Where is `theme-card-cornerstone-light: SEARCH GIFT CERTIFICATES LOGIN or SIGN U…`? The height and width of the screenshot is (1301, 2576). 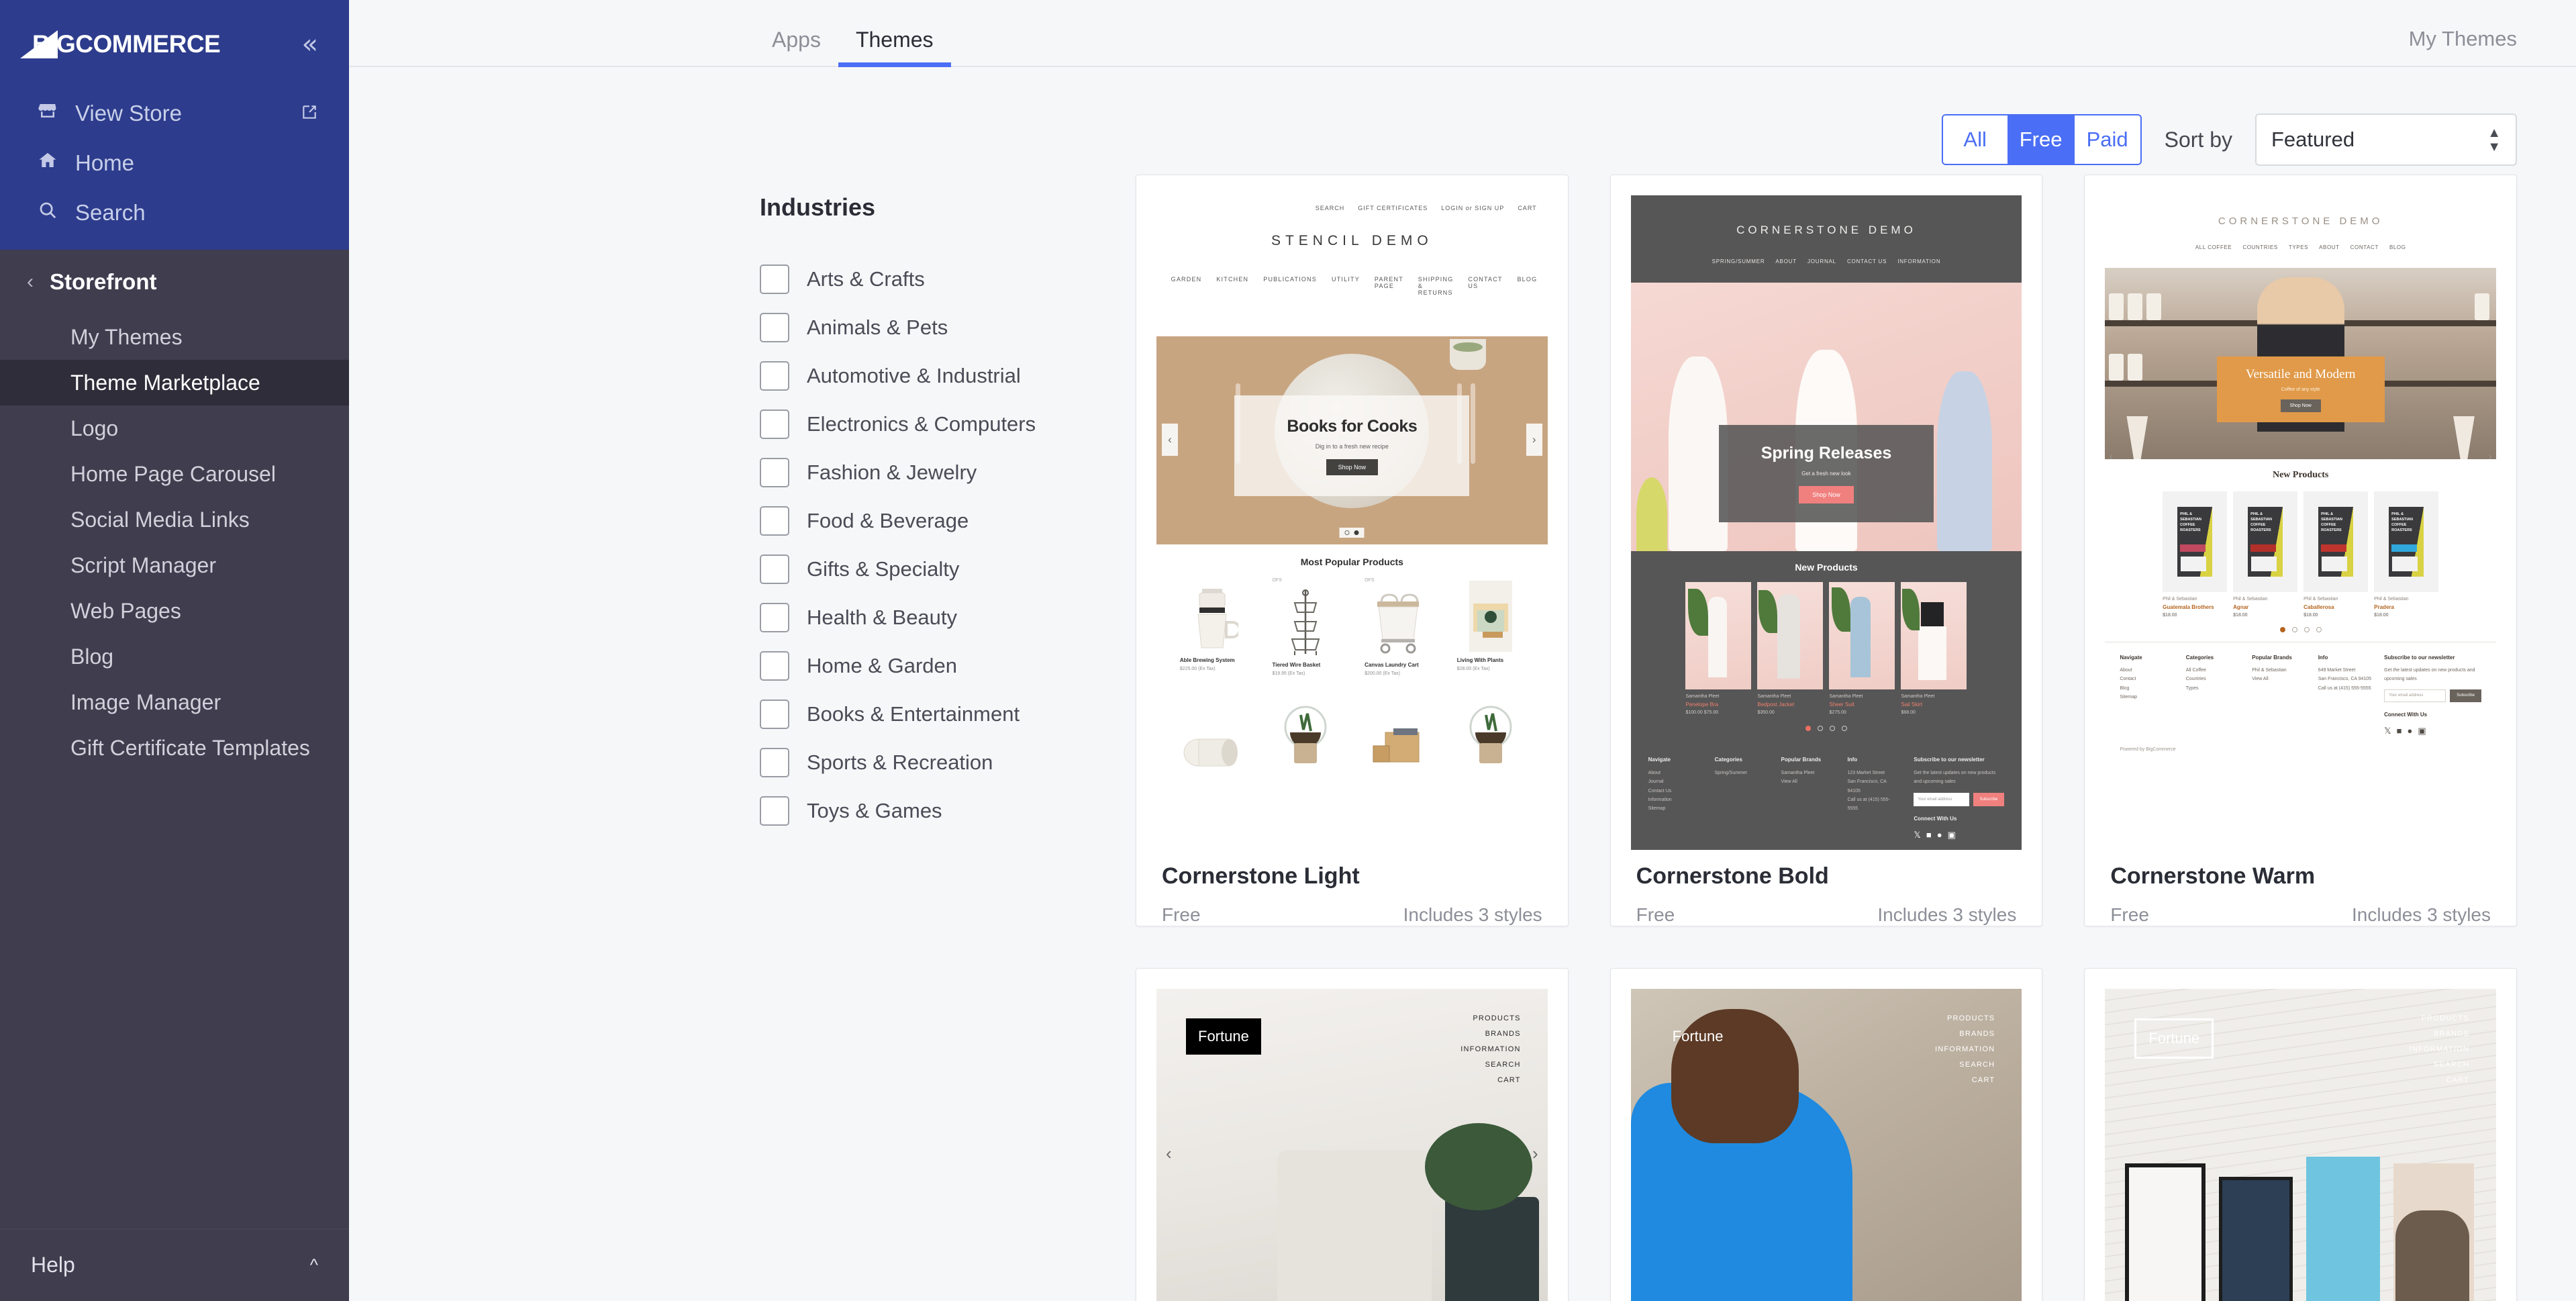
theme-card-cornerstone-light: SEARCH GIFT CERTIFICATES LOGIN or SIGN U… is located at coordinates (1352, 551).